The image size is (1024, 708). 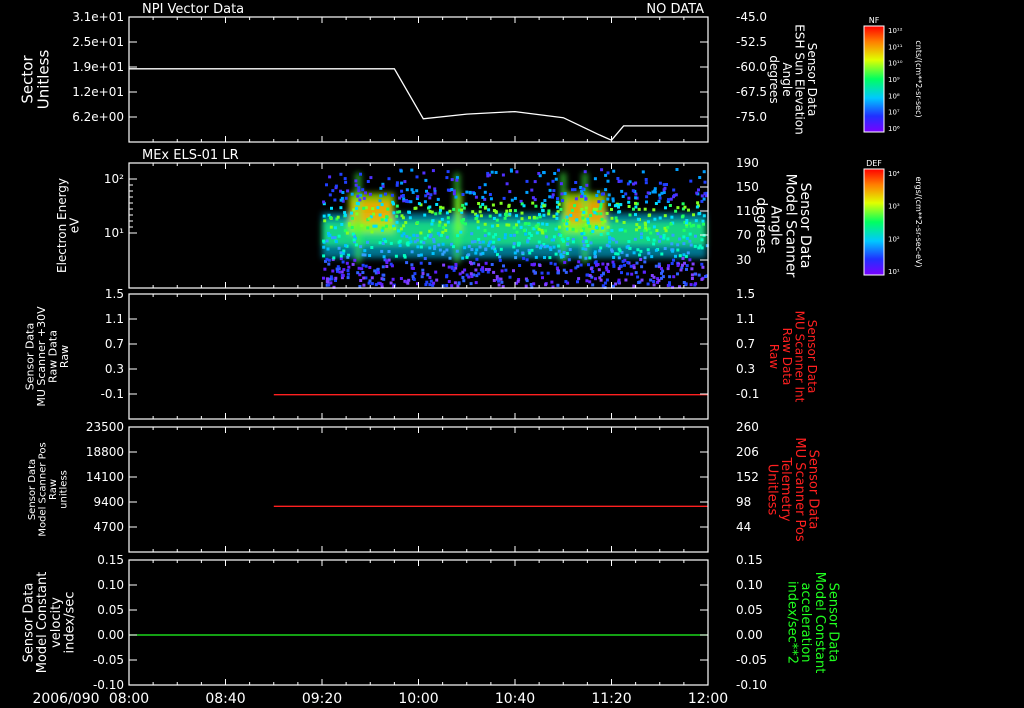 I want to click on left-tick-label: 18800, so click(x=105, y=452).